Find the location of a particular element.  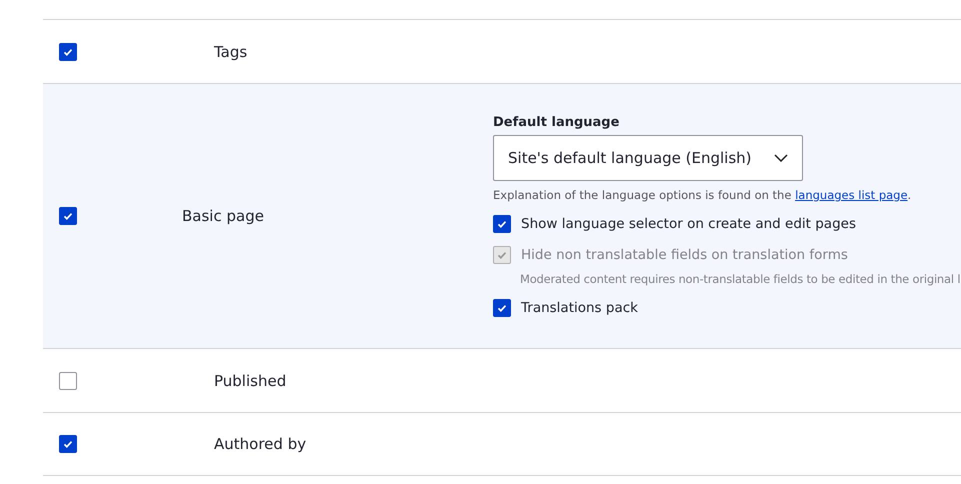

languages-link: languages list page is located at coordinates (851, 195).